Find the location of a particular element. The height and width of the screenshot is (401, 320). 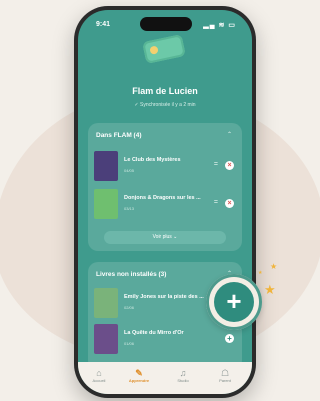

tab-studio: ♫ Studio is located at coordinates (183, 375).